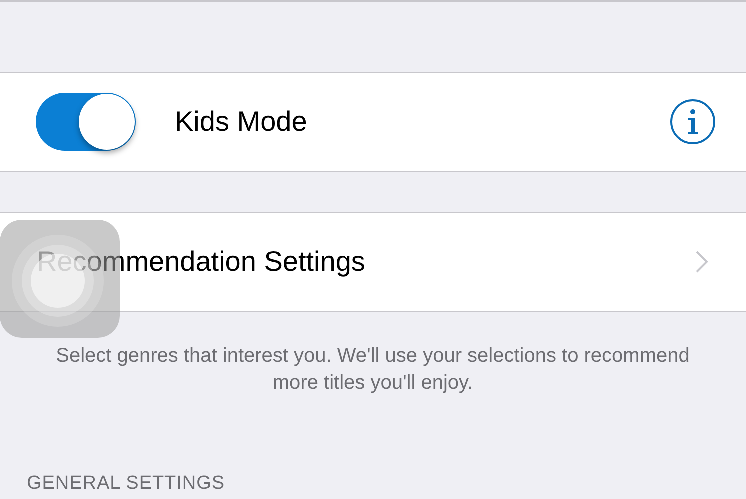 The height and width of the screenshot is (499, 746). What do you see at coordinates (241, 122) in the screenshot?
I see `kids-mode-label: Kids Mode` at bounding box center [241, 122].